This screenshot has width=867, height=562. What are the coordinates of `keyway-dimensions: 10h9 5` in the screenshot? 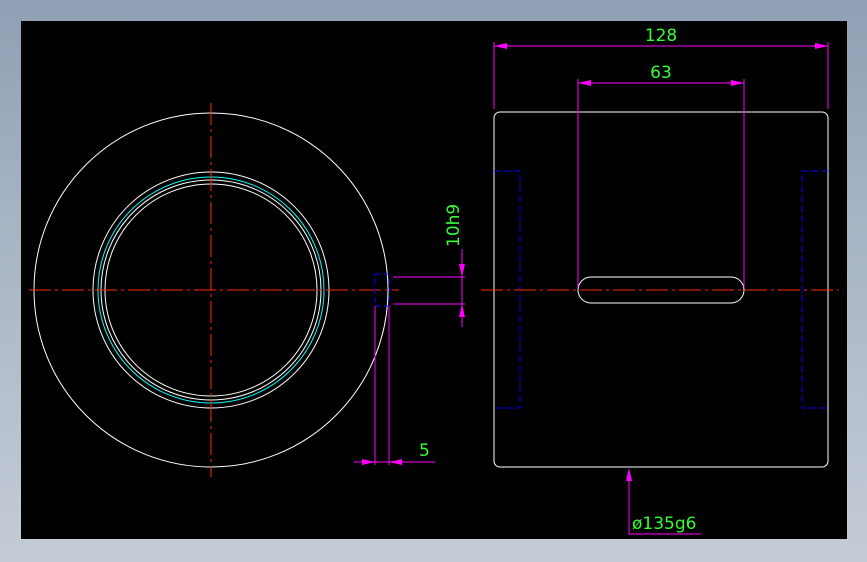 It's located at (409, 334).